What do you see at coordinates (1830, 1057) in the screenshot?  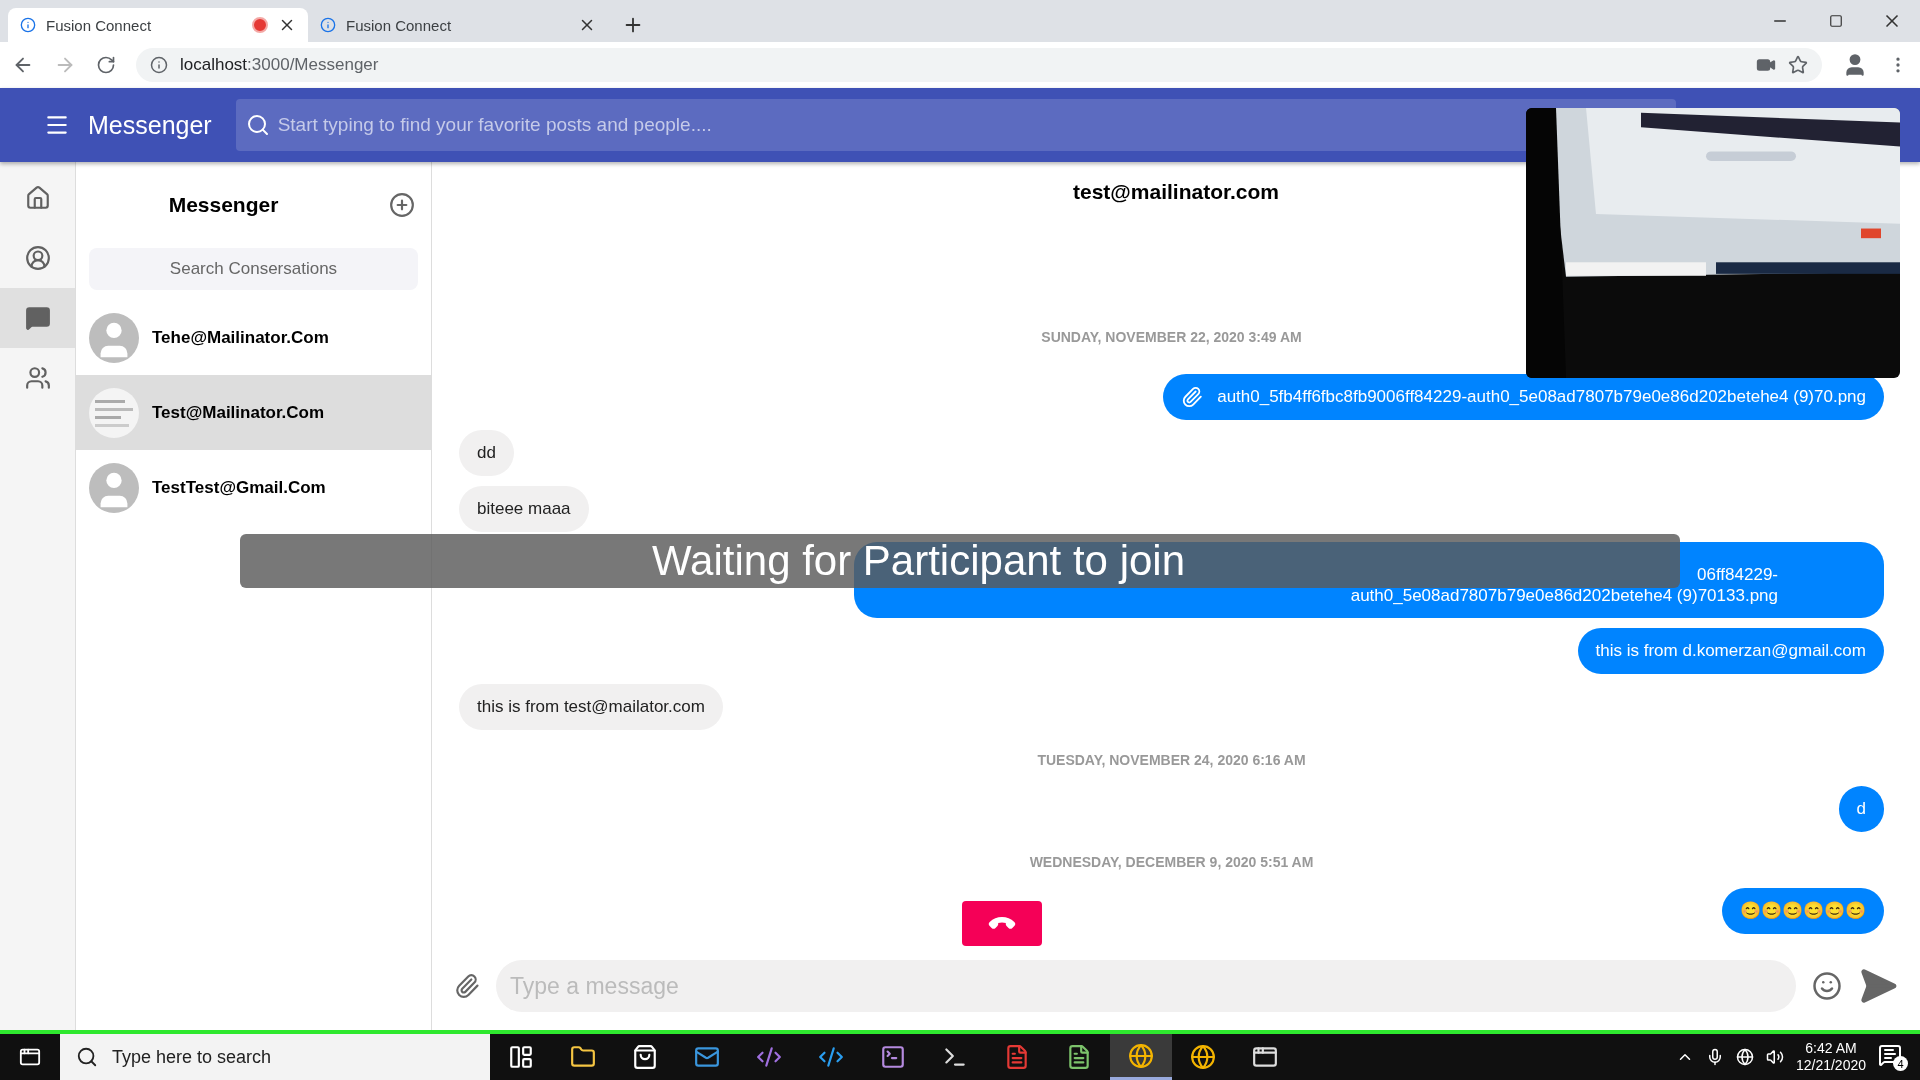 I see `clock: 6:42 AM 12/21/2020` at bounding box center [1830, 1057].